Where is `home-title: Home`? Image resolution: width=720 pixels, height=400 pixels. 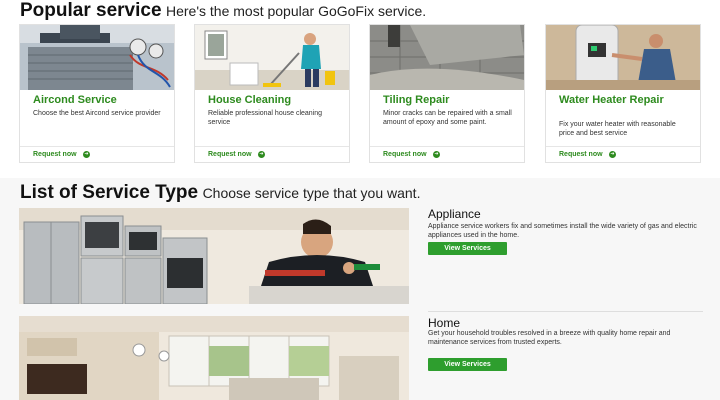
home-title: Home is located at coordinates (444, 323).